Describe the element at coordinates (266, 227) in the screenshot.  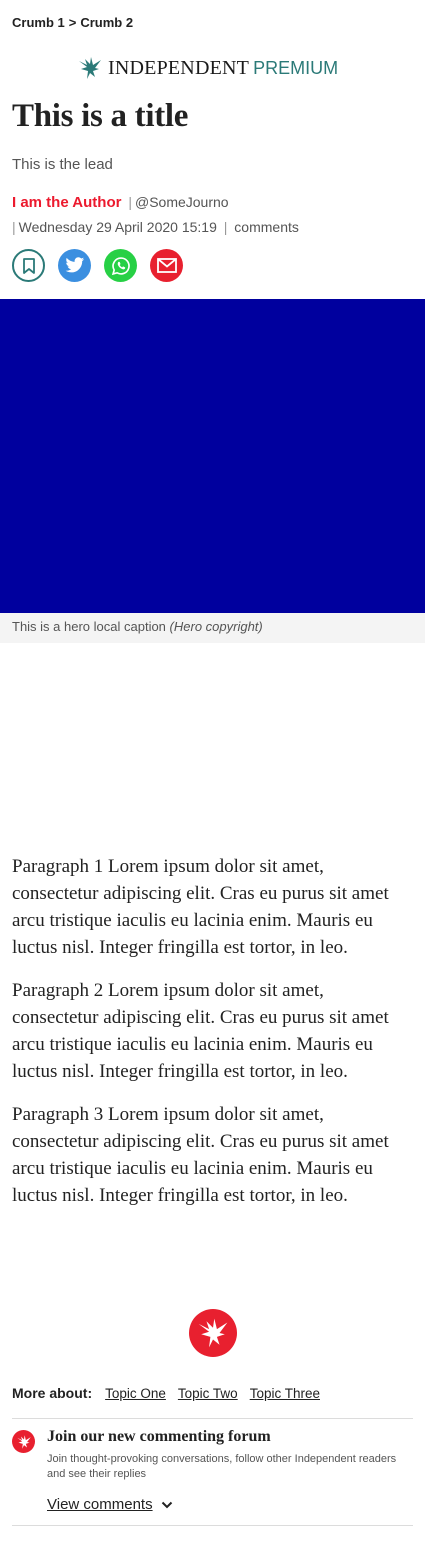
I see `comments-link: comments` at that location.